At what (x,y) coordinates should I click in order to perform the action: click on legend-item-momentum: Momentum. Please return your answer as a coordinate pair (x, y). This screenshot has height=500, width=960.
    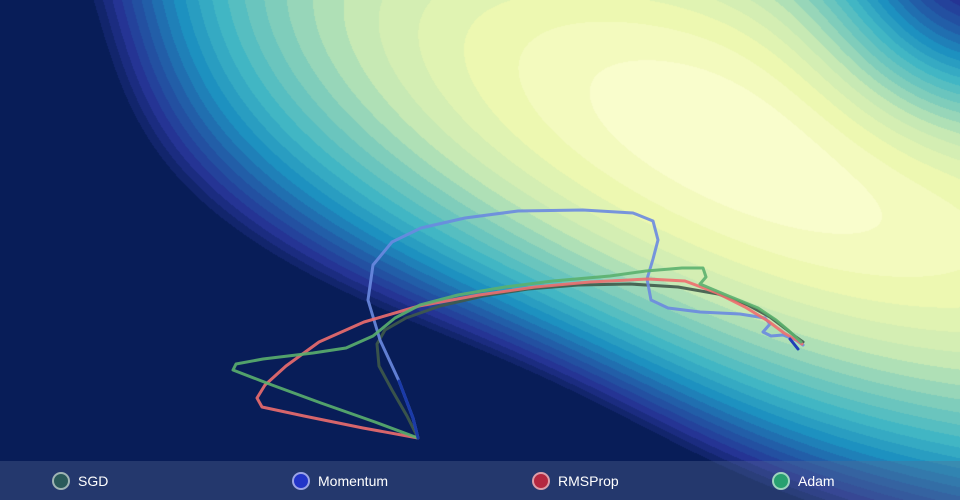
    Looking at the image, I should click on (340, 480).